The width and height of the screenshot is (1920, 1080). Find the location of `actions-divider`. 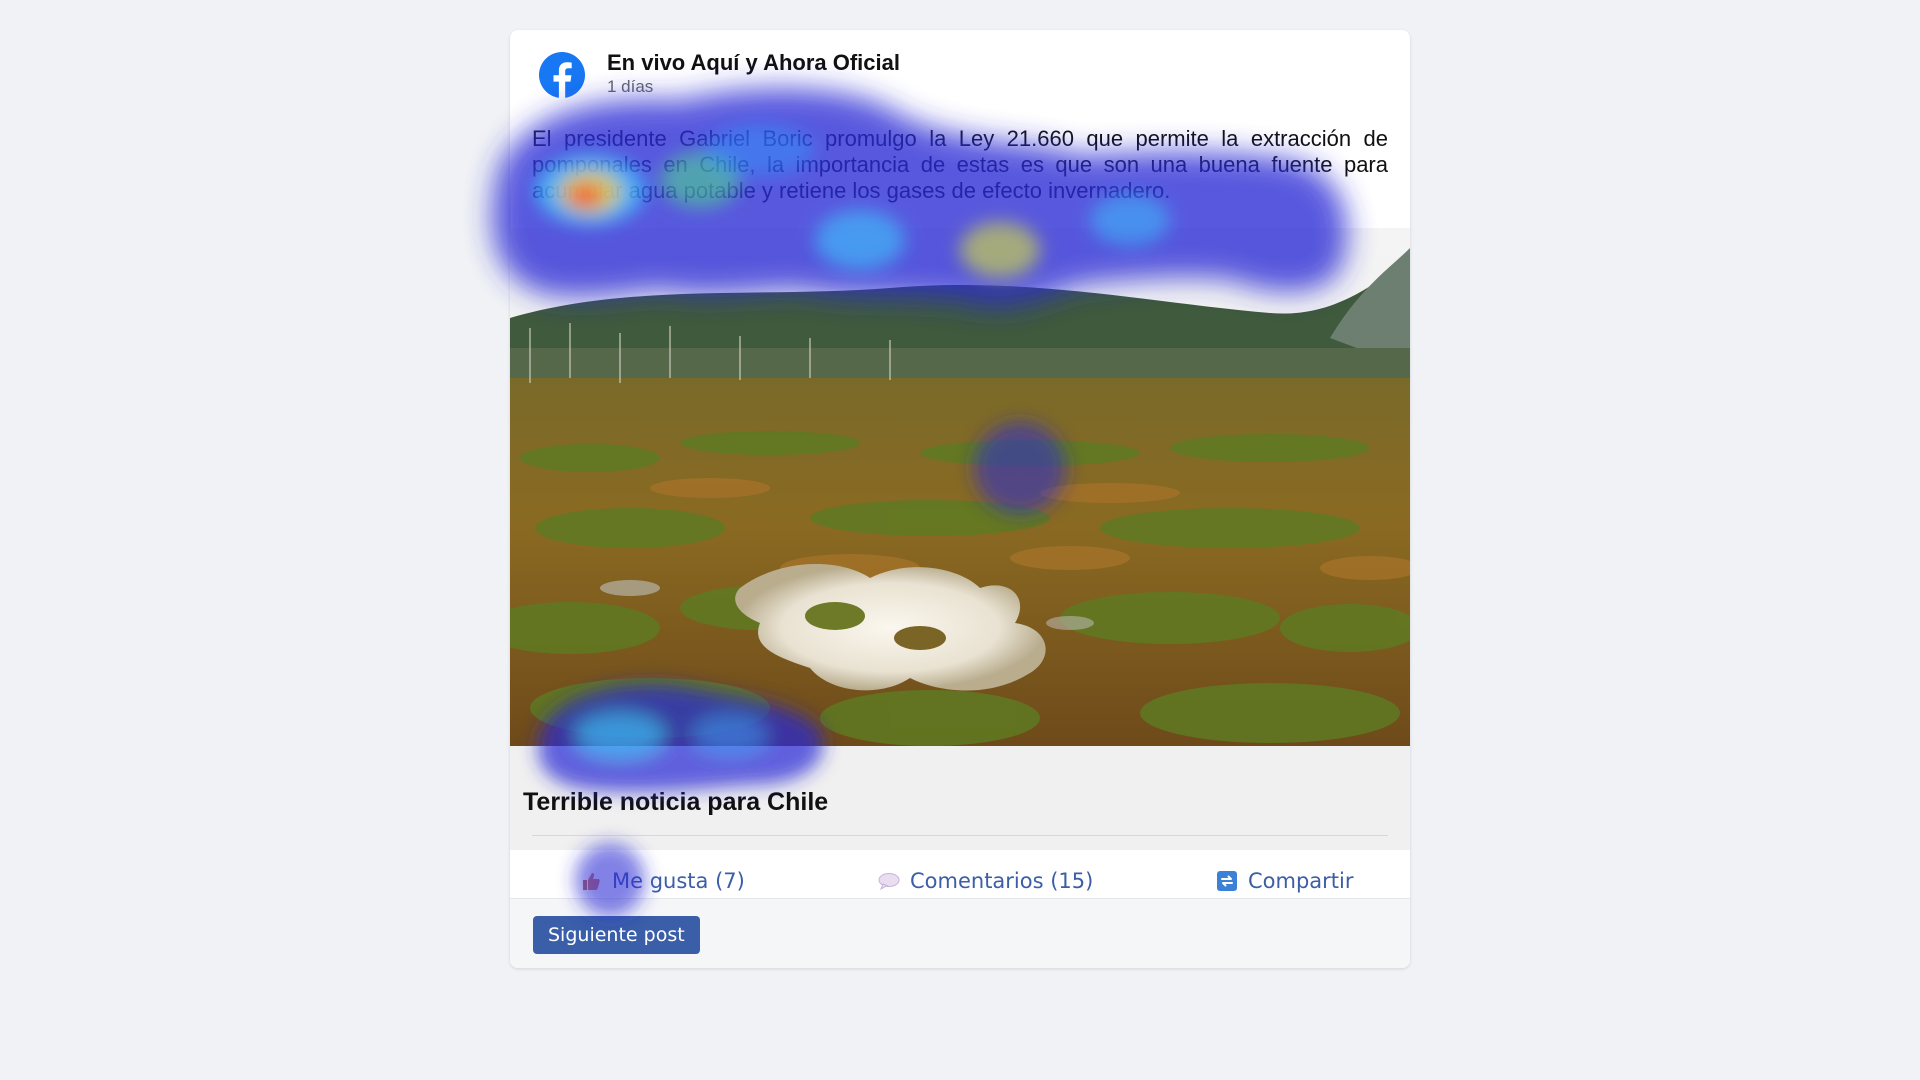

actions-divider is located at coordinates (960, 835).